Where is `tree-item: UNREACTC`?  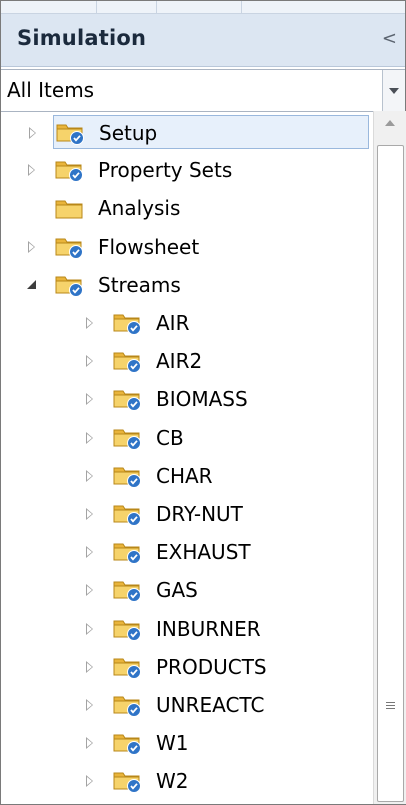 tree-item: UNREACTC is located at coordinates (186, 705).